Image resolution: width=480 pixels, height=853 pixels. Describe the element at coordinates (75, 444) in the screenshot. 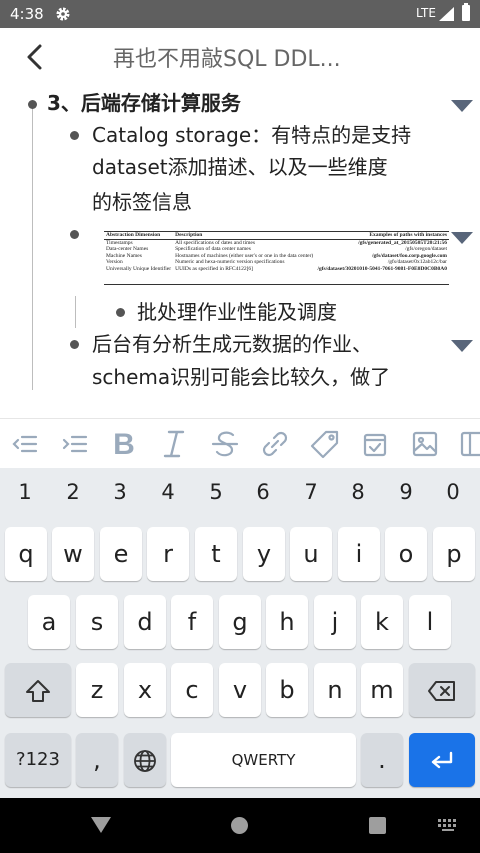

I see `indent-icon` at that location.